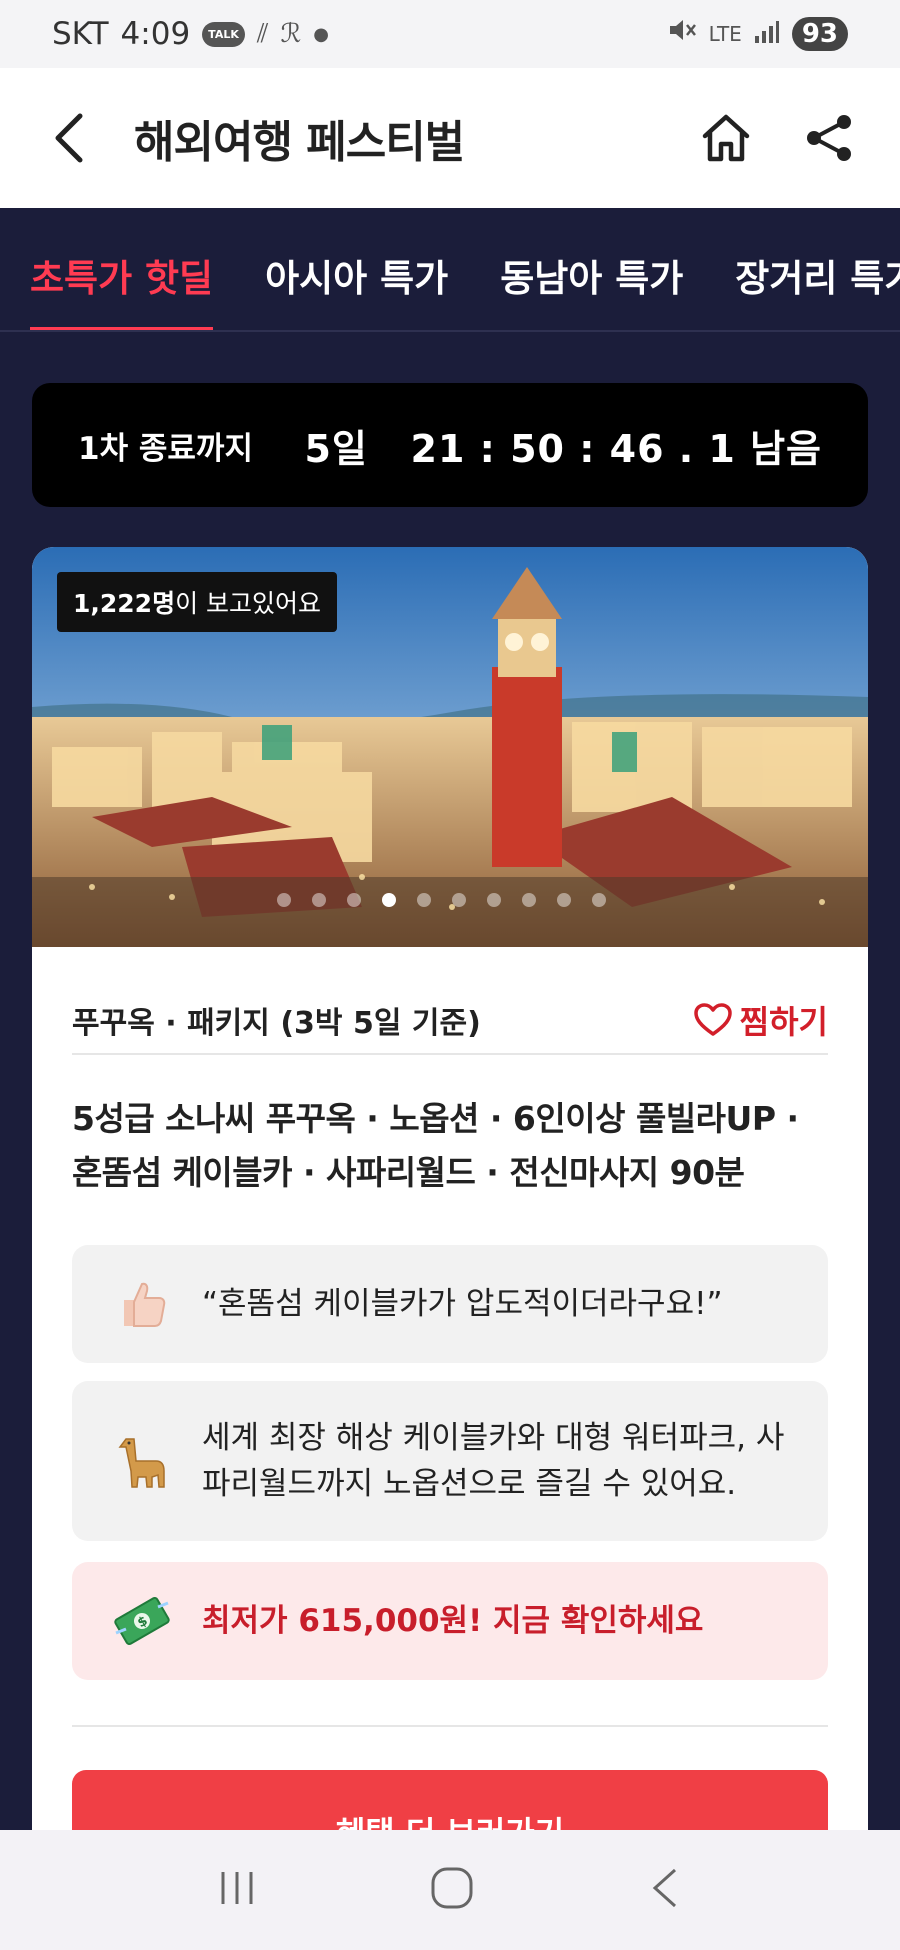  Describe the element at coordinates (725, 34) in the screenshot. I see `network-type: LTE` at that location.